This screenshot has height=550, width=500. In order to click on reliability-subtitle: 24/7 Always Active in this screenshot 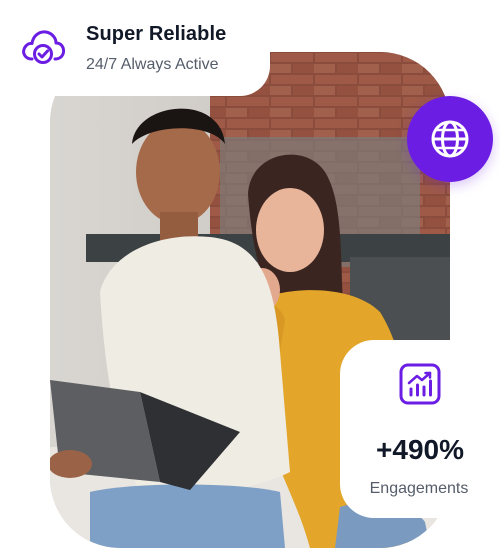, I will do `click(152, 64)`.